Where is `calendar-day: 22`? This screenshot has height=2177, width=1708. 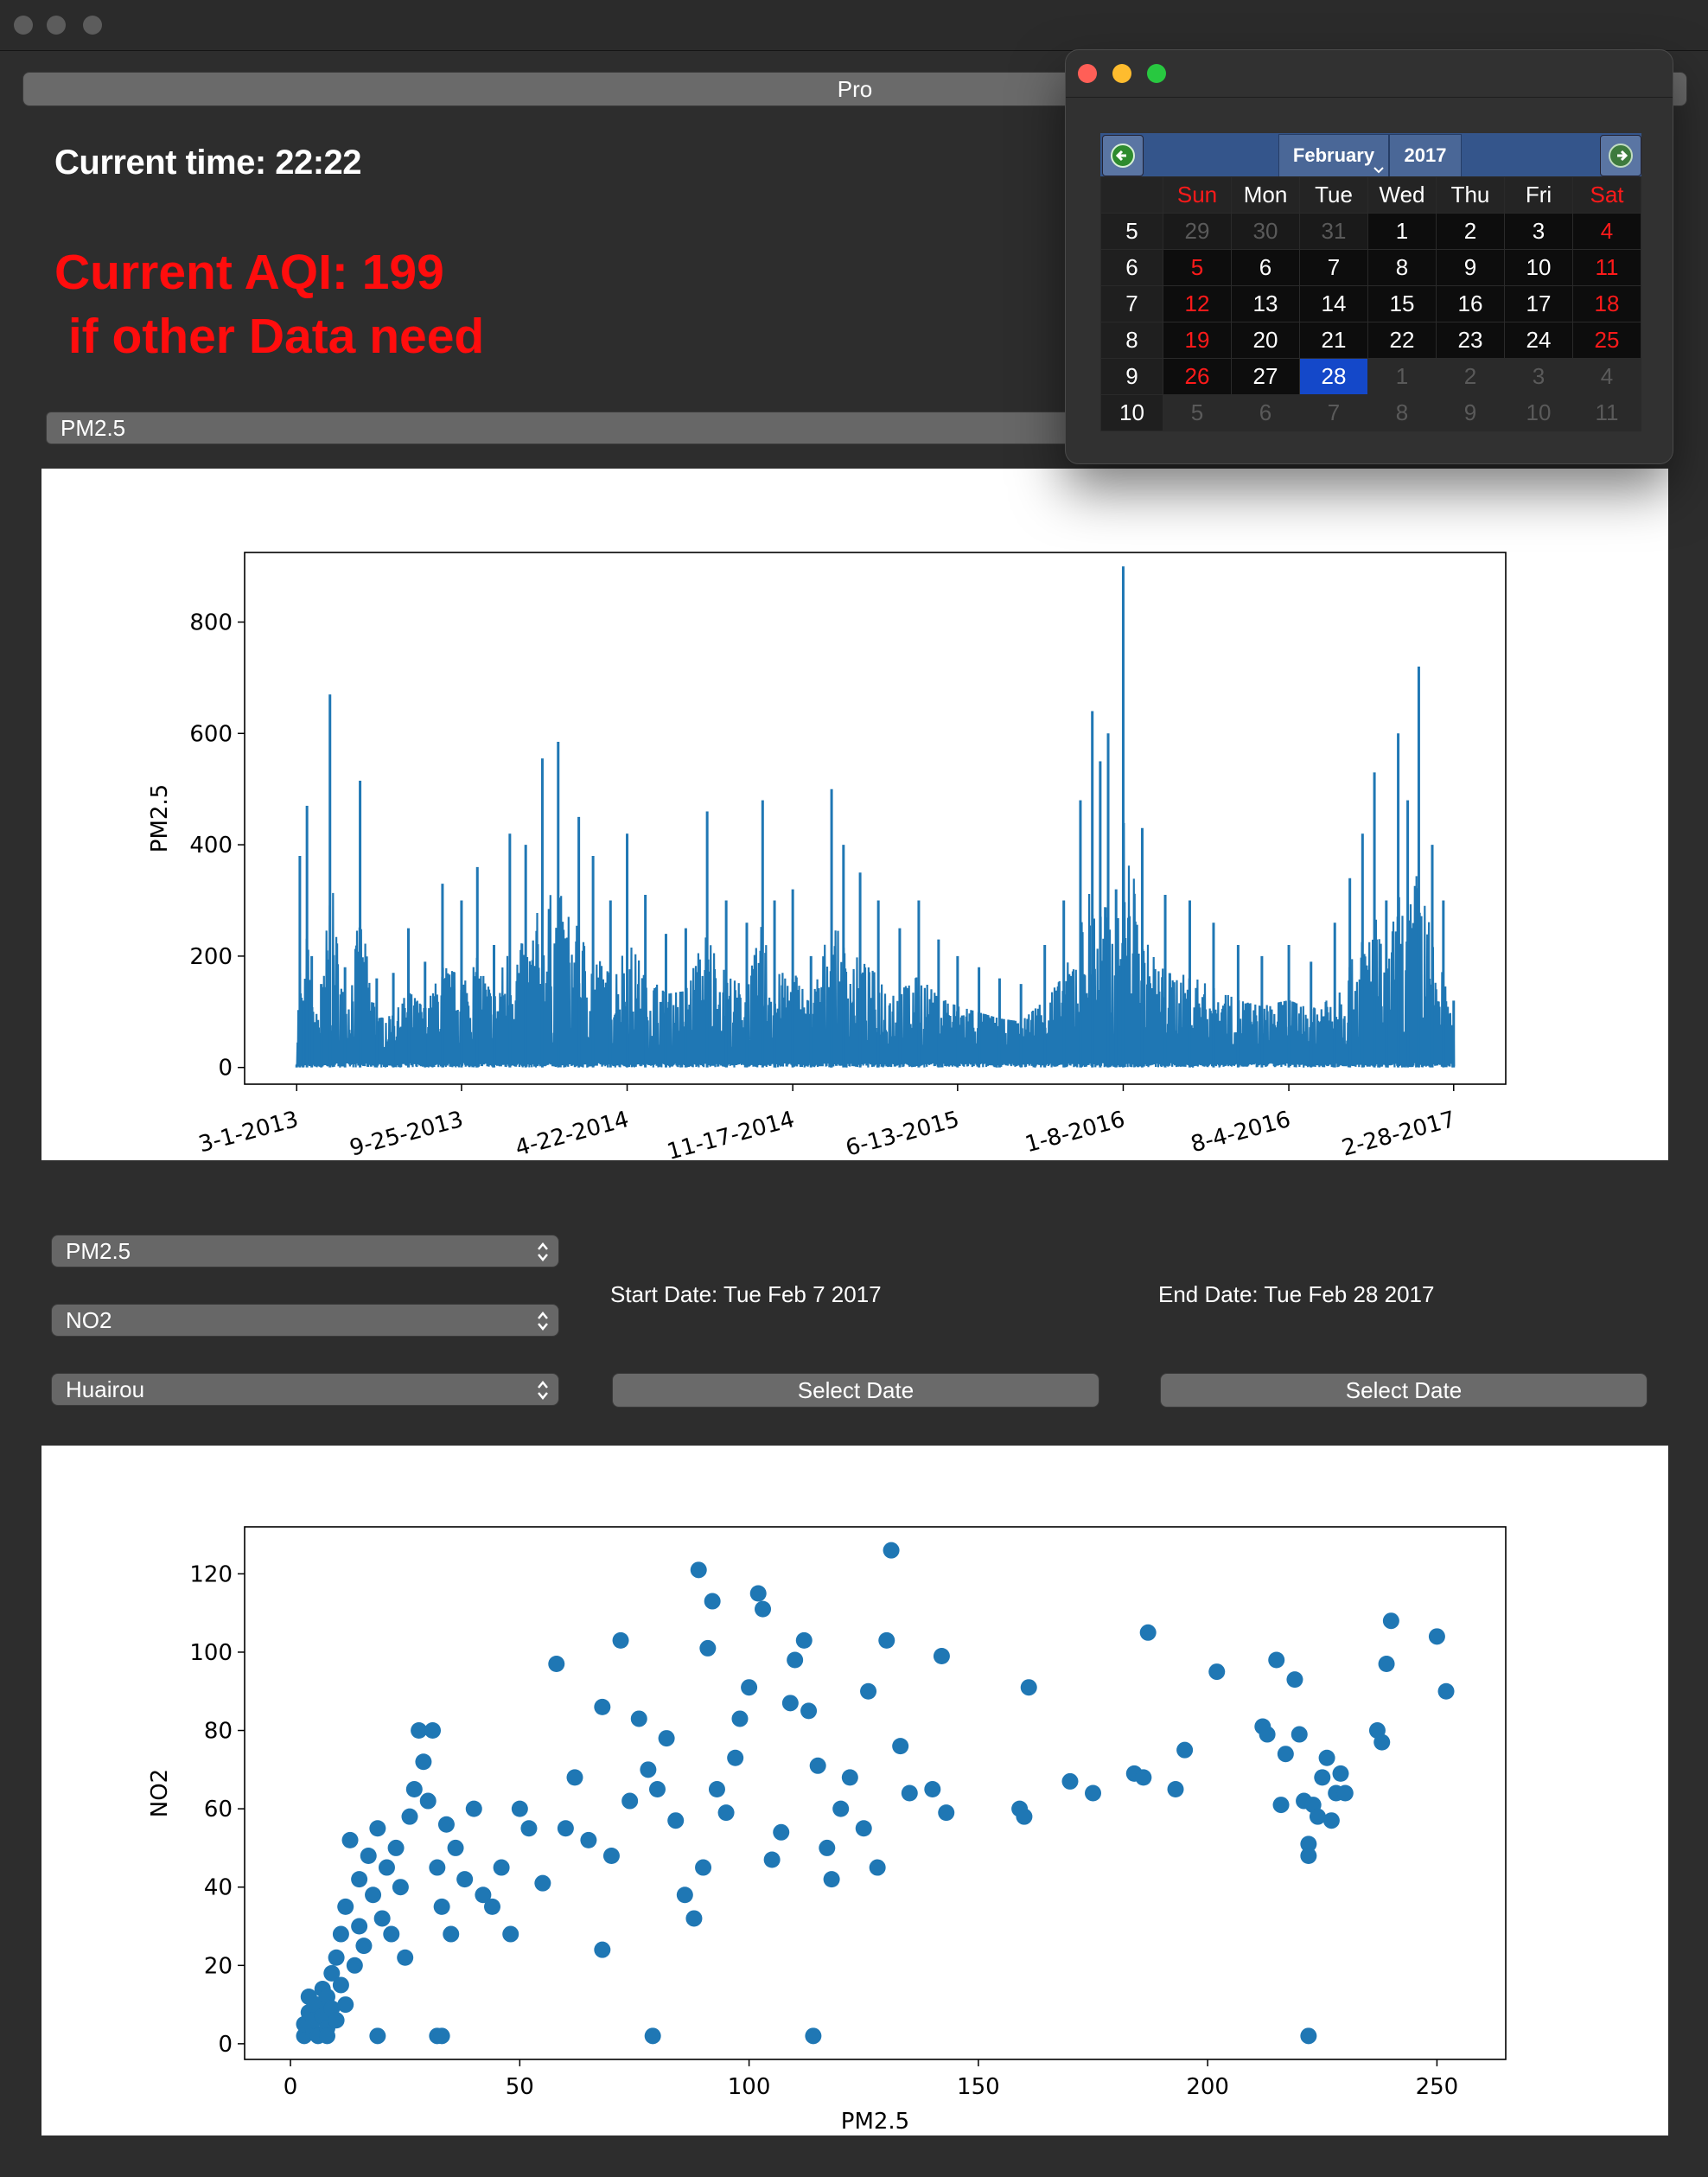
calendar-day: 22 is located at coordinates (1402, 340).